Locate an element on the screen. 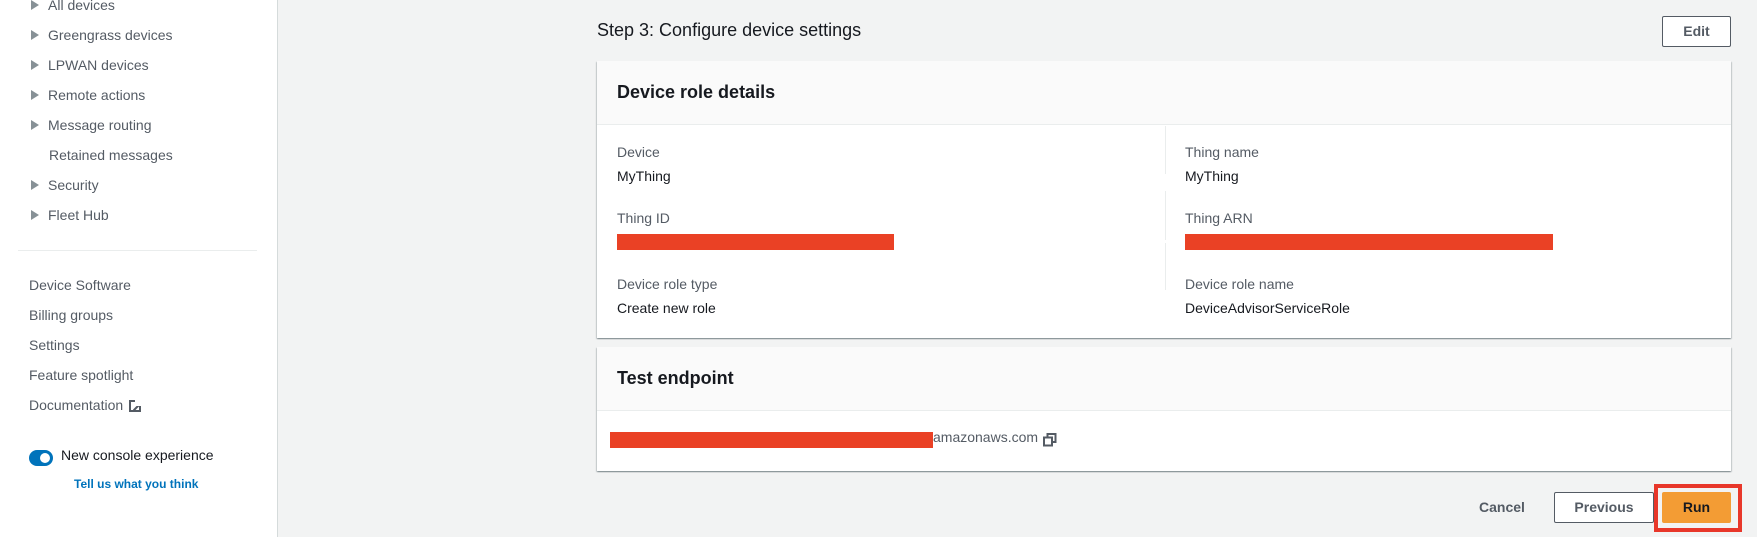 This screenshot has width=1757, height=537. panel-title: Device role details is located at coordinates (696, 92).